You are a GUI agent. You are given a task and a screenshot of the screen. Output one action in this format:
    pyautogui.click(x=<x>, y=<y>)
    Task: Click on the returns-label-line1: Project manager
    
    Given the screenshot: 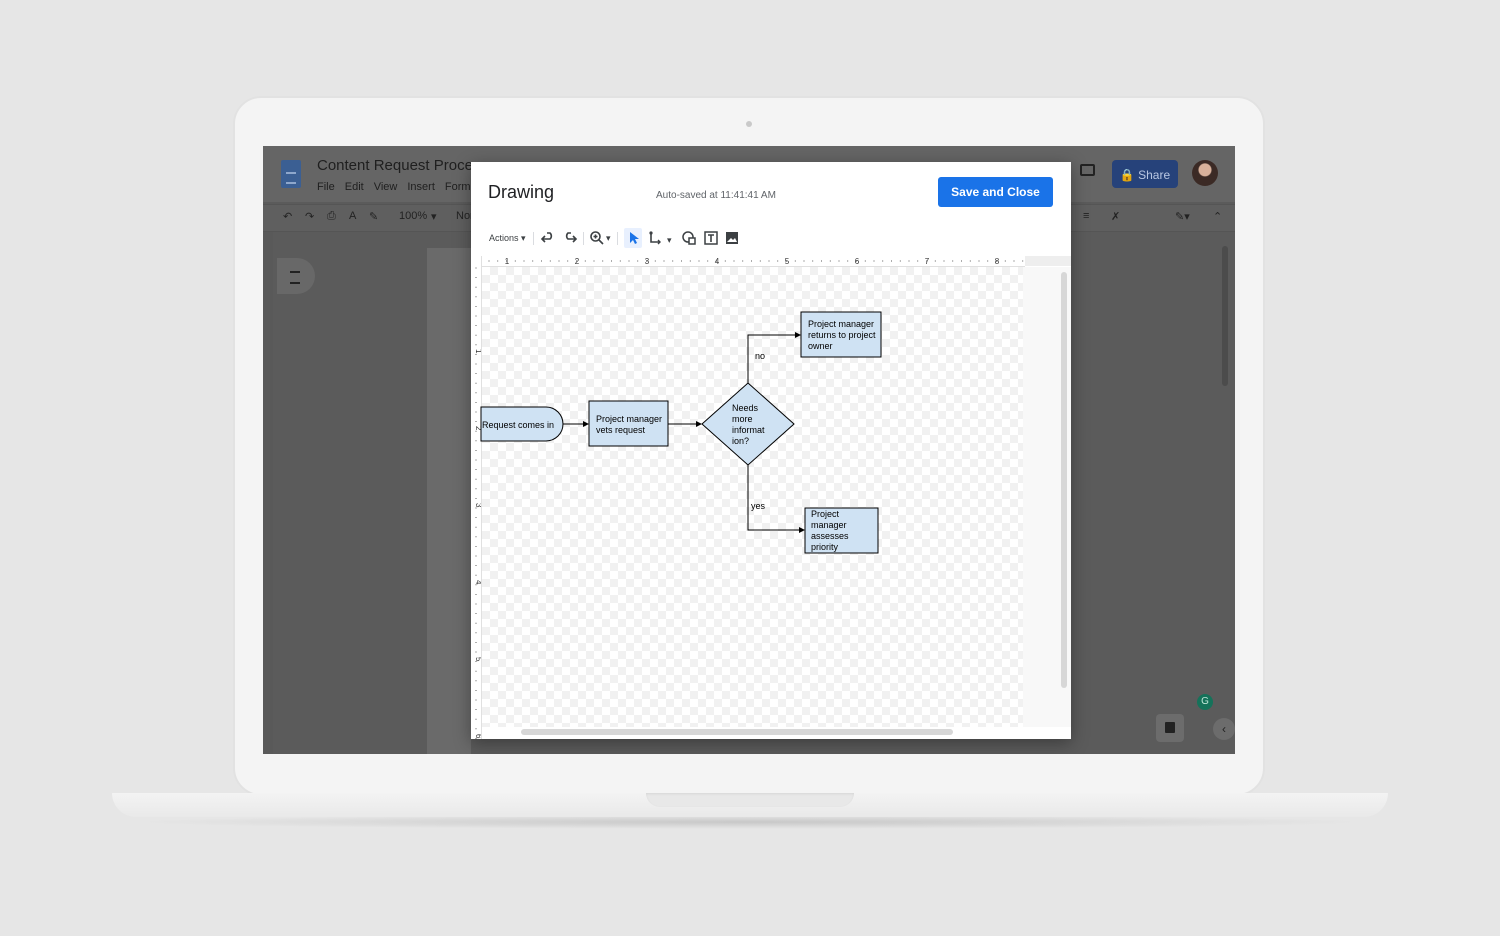 What is the action you would take?
    pyautogui.click(x=841, y=324)
    